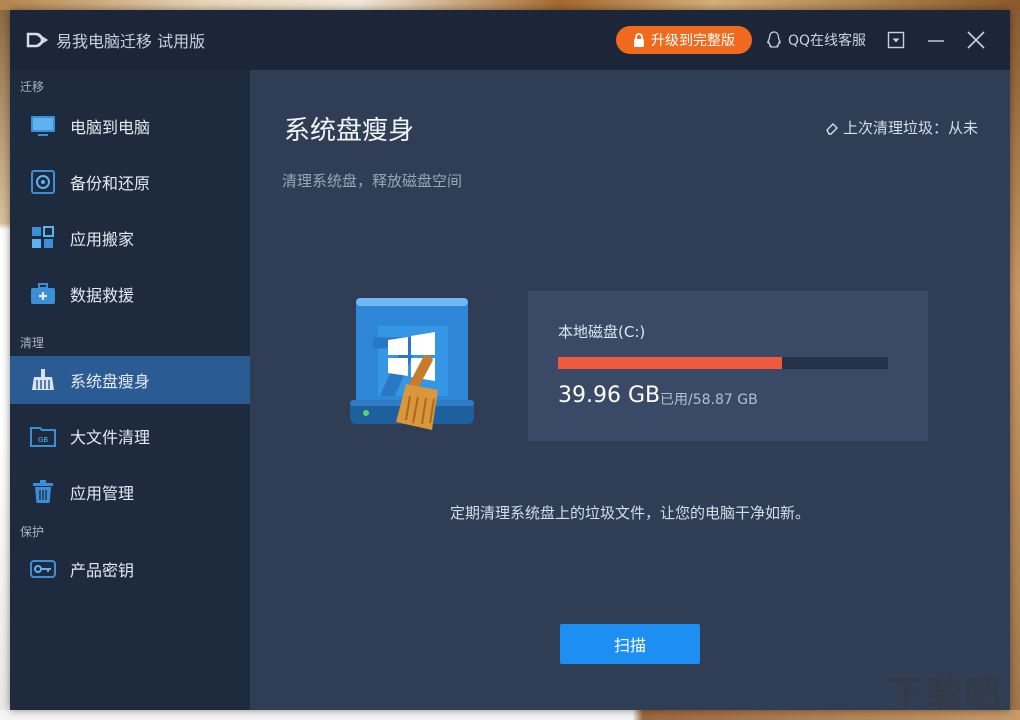 The width and height of the screenshot is (1020, 720). I want to click on desktop-background-bottom, so click(510, 715).